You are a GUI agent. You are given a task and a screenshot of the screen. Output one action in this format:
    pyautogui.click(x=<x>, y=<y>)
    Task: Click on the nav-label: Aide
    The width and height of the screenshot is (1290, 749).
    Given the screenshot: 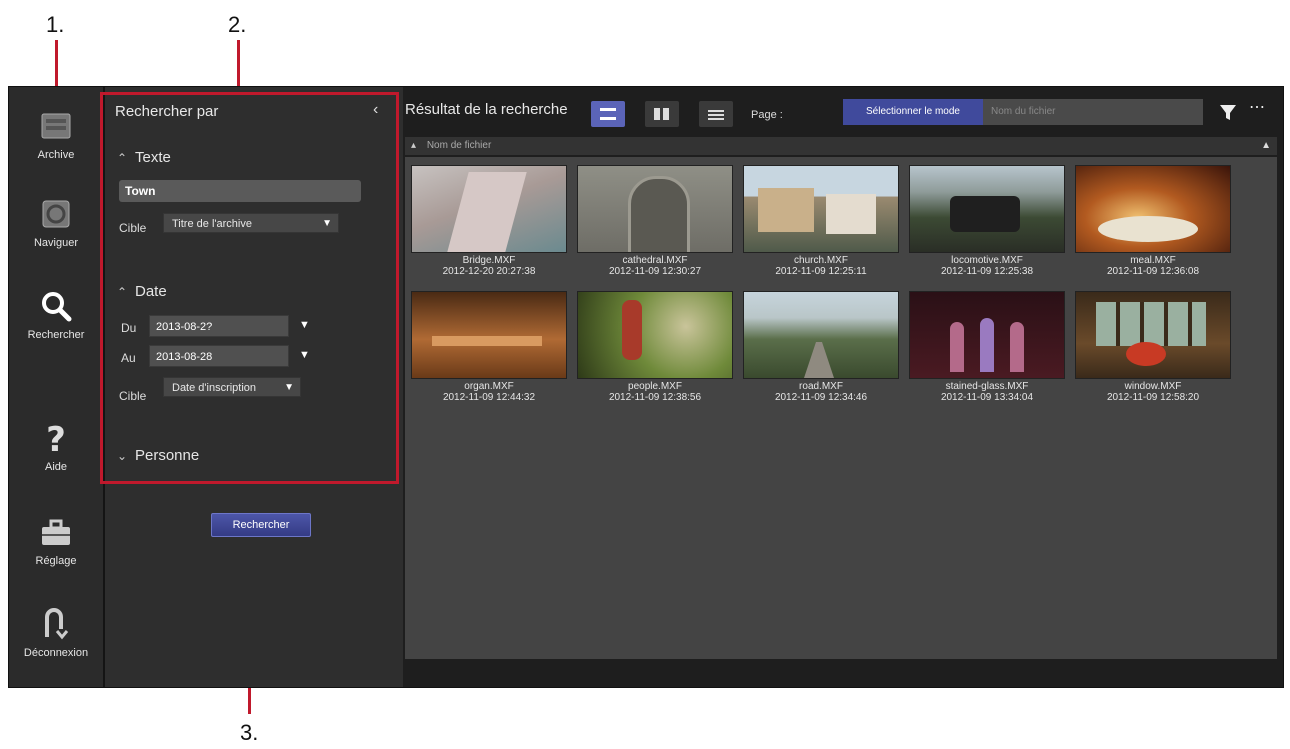 What is the action you would take?
    pyautogui.click(x=56, y=467)
    